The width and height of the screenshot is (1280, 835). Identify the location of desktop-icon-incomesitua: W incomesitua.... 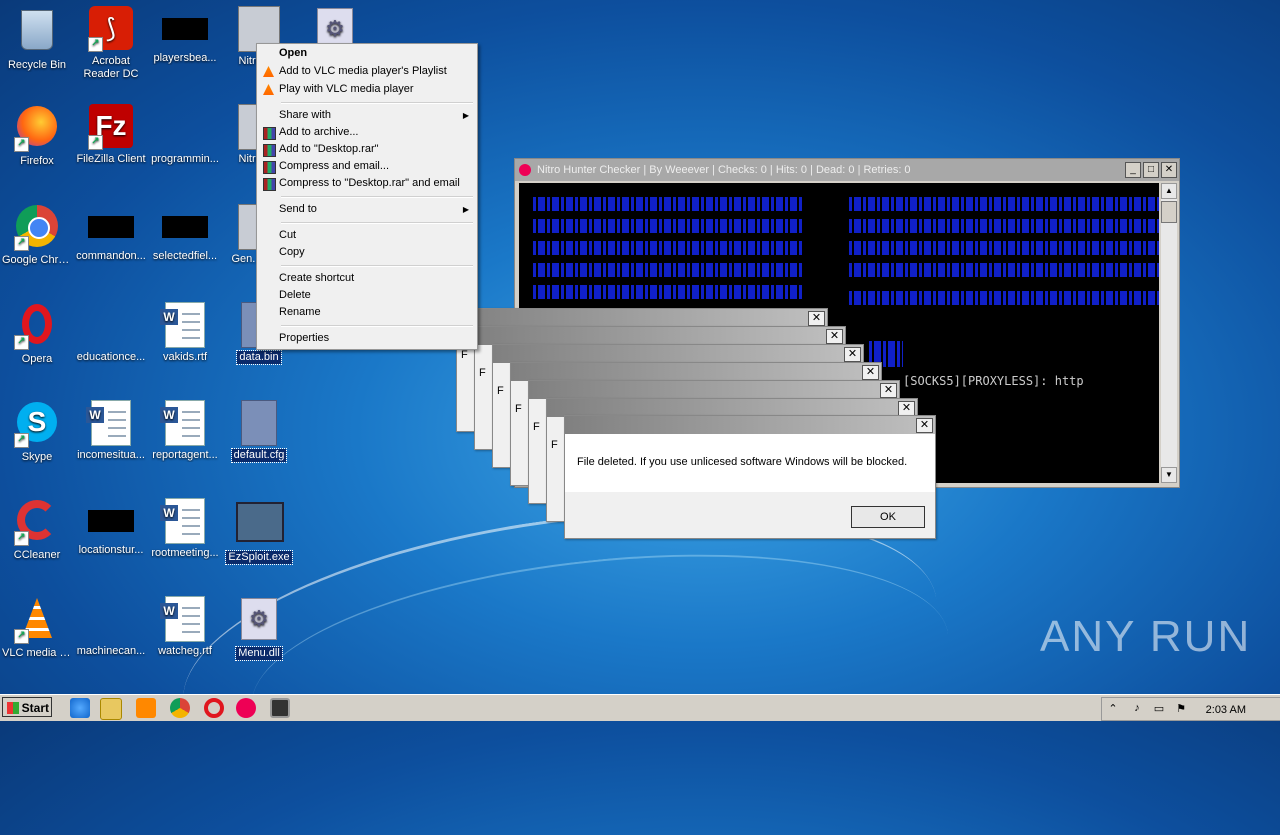
(111, 431).